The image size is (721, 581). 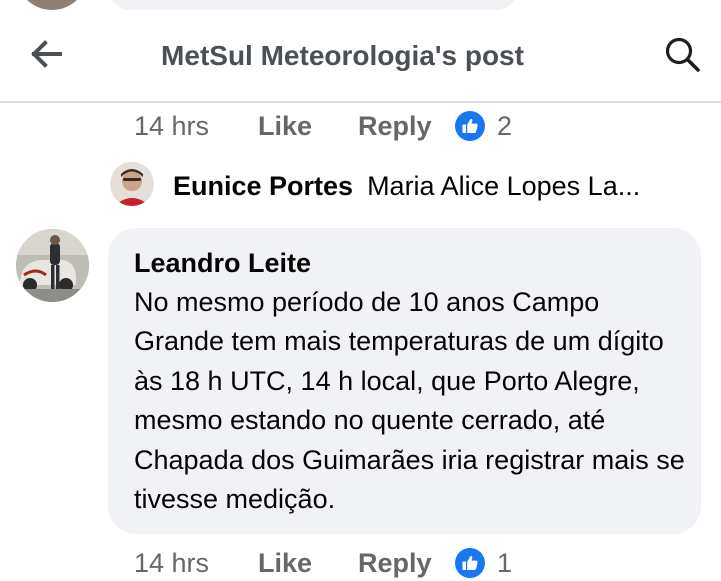 What do you see at coordinates (504, 126) in the screenshot?
I see `reaction-count: 2` at bounding box center [504, 126].